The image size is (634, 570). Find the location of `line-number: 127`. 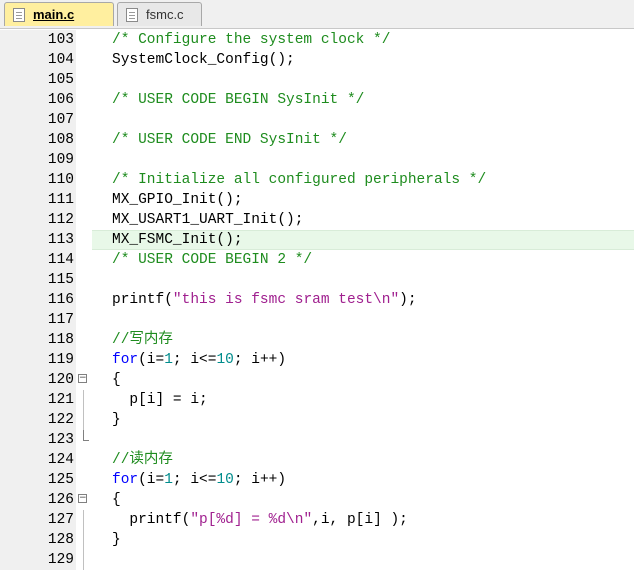

line-number: 127 is located at coordinates (60, 520).